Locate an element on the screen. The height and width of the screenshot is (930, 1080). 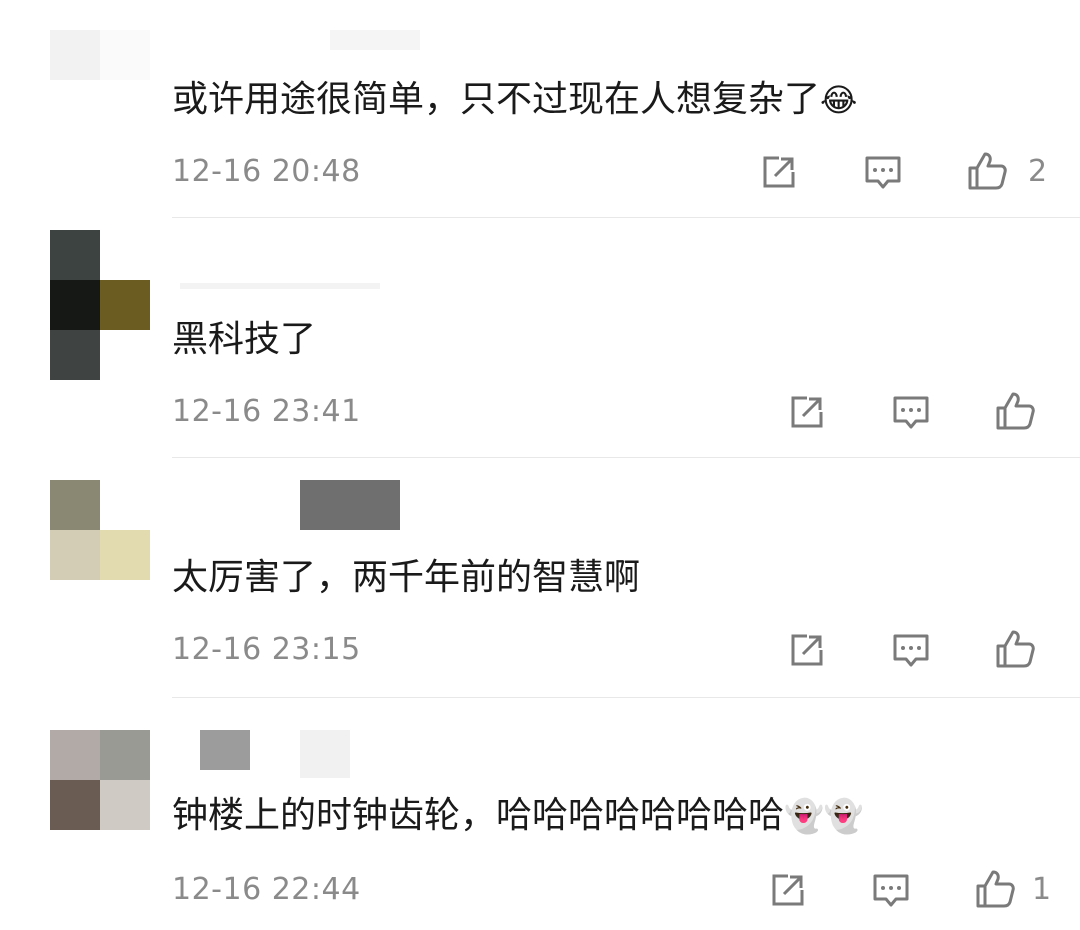
comment-text: 或许用途很简单，只不过现在人想复杂了😂 is located at coordinates (514, 100).